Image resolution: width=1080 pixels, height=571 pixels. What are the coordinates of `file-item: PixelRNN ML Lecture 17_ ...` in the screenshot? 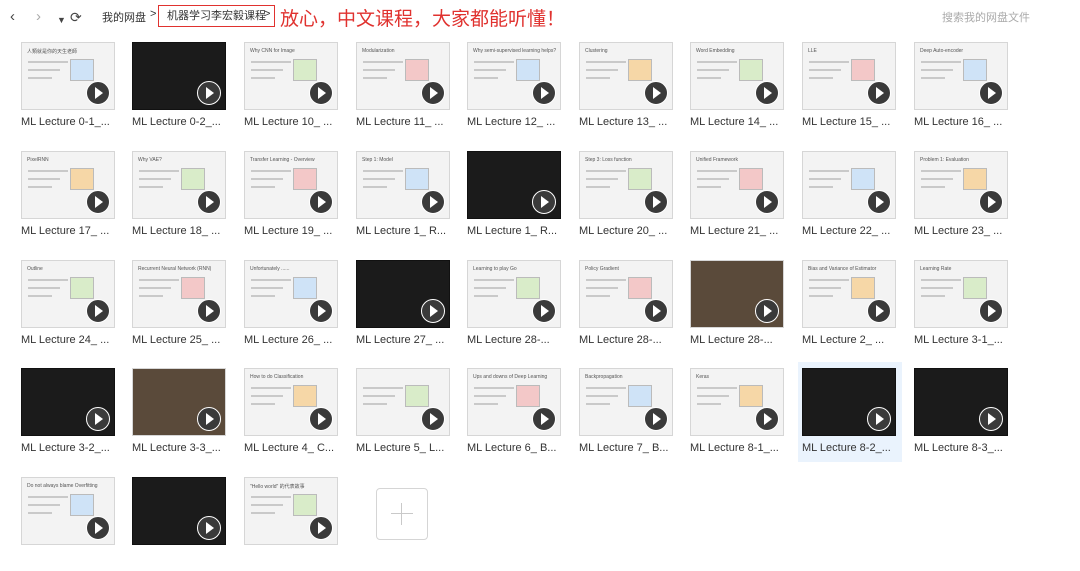 It's located at (69, 195).